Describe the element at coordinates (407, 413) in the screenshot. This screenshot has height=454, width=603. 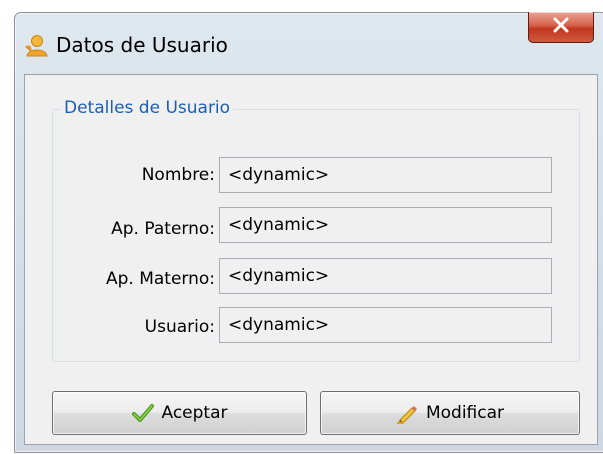
I see `pencil-icon` at that location.